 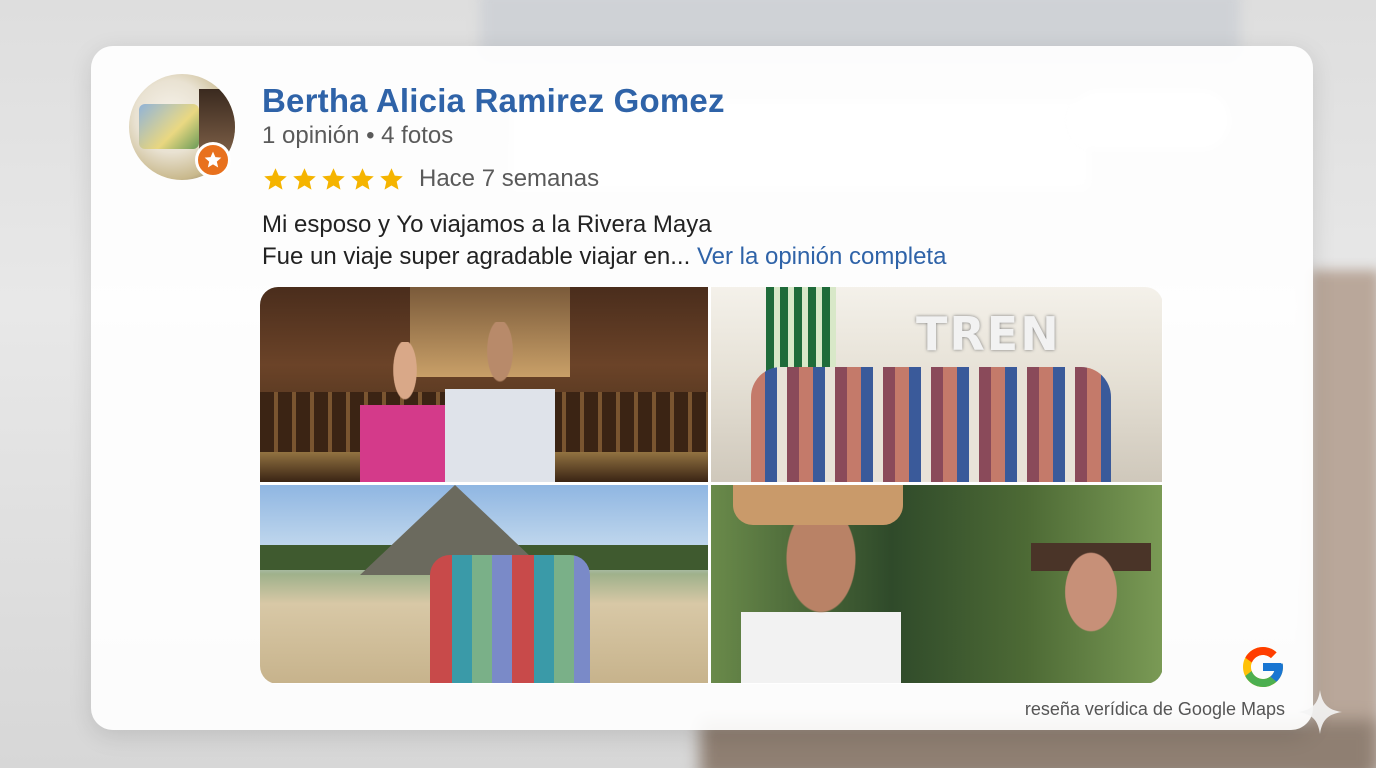 What do you see at coordinates (493, 101) in the screenshot?
I see `author-name: Bertha Alicia Ramirez Gomez` at bounding box center [493, 101].